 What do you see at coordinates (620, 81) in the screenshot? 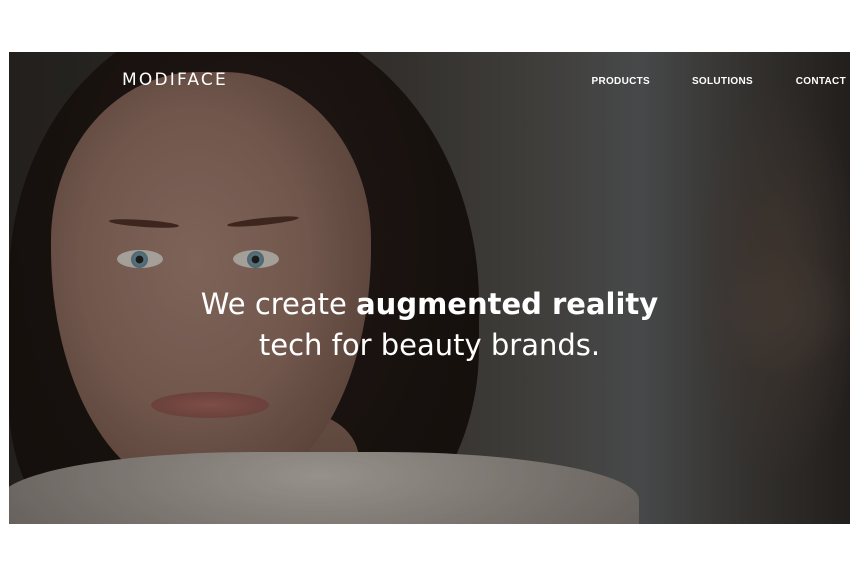
I see `nav-products: PRODUCTS` at bounding box center [620, 81].